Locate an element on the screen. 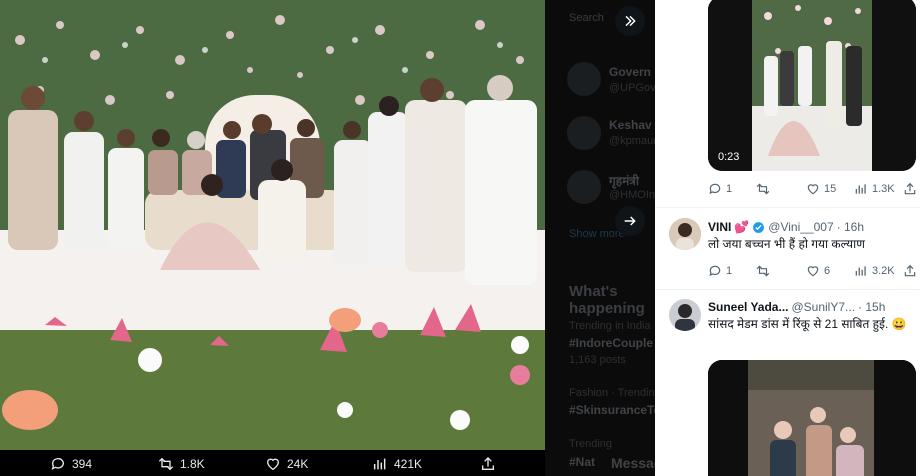 This screenshot has width=920, height=476. views-count: 3.2K is located at coordinates (883, 271).